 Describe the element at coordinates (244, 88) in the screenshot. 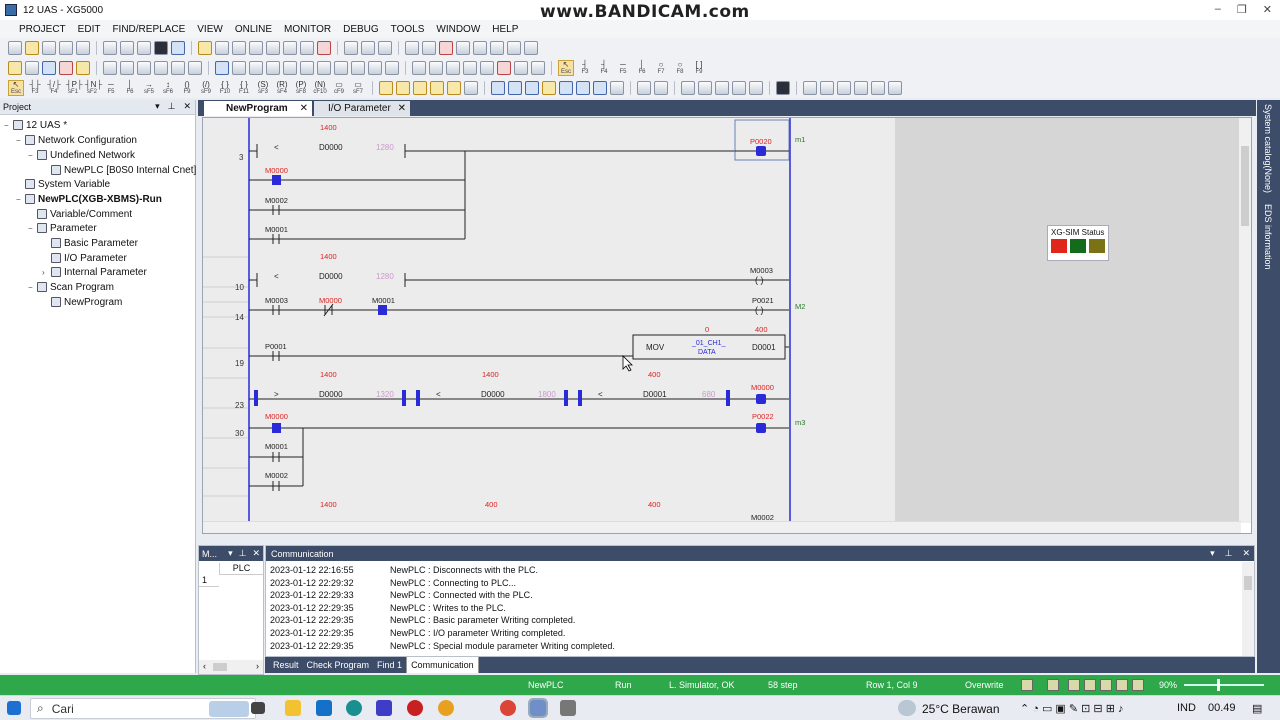

I see `fkey-f11: { } F11` at that location.